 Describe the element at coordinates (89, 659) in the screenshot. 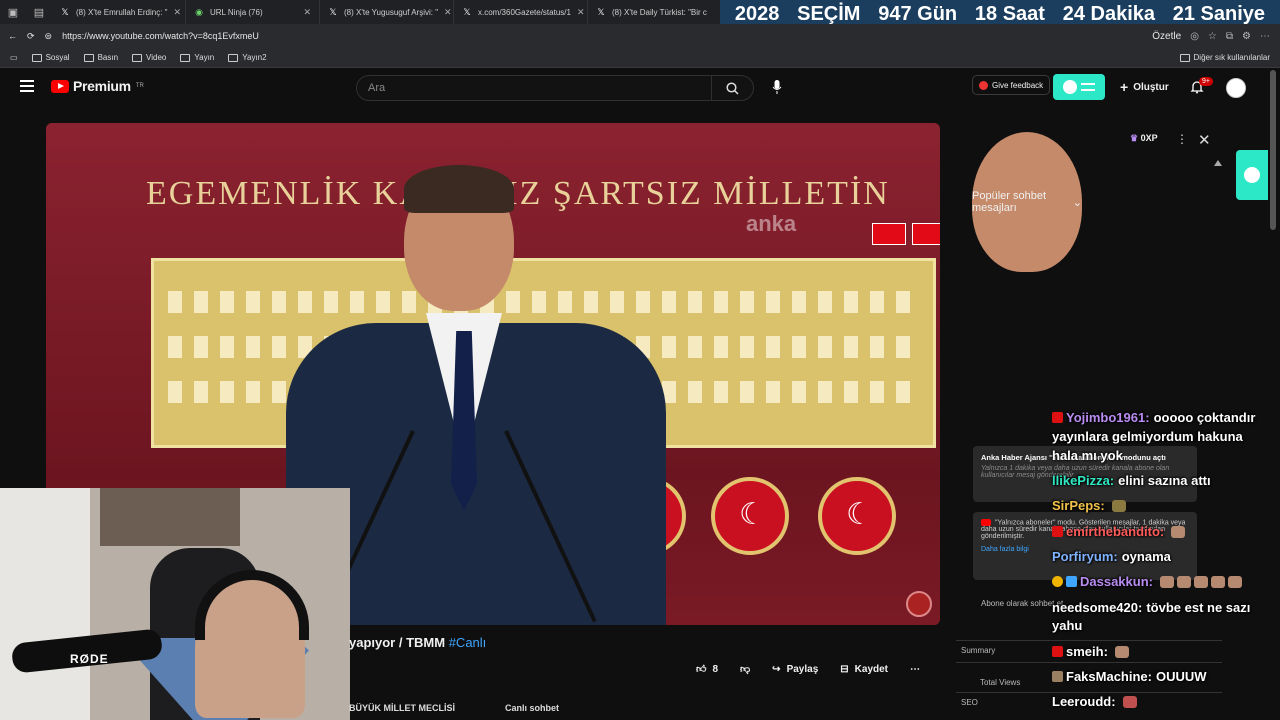

I see `mic-brand-label: RØDE` at that location.